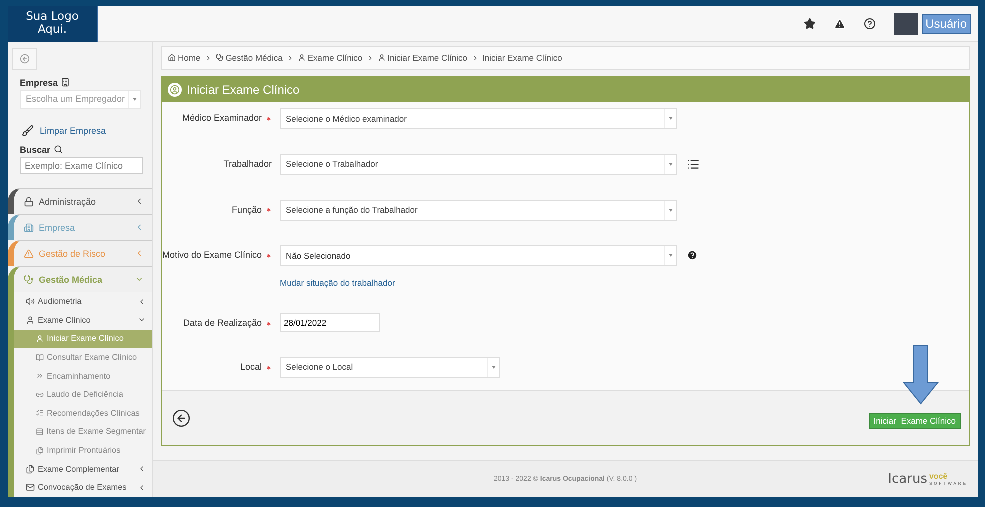 The image size is (985, 507). What do you see at coordinates (58, 149) in the screenshot?
I see `search-icon` at bounding box center [58, 149].